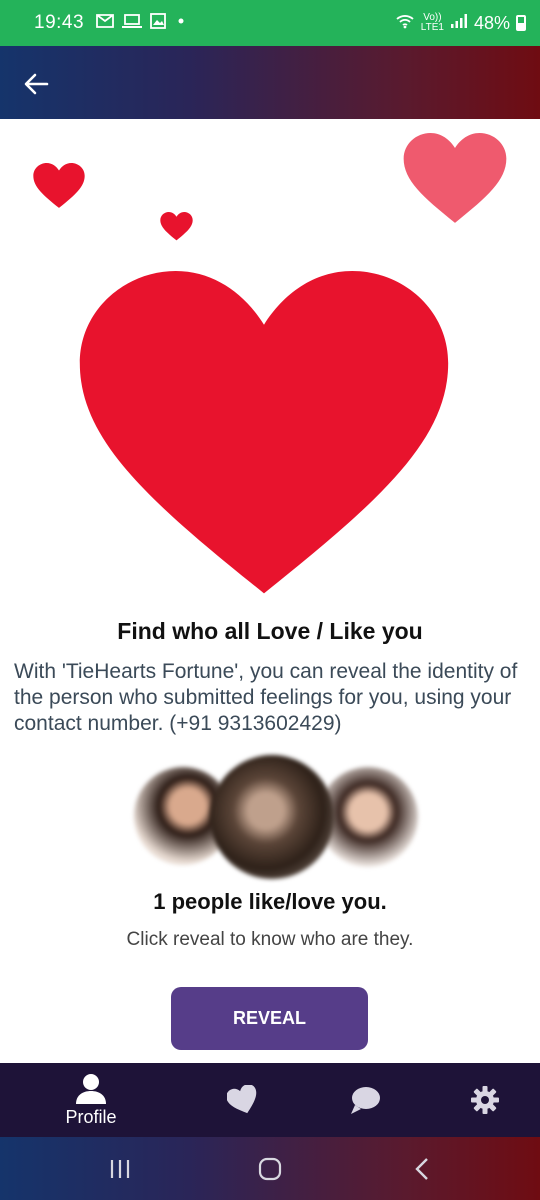  What do you see at coordinates (270, 631) in the screenshot?
I see `page-title: Find who all Love / Like you` at bounding box center [270, 631].